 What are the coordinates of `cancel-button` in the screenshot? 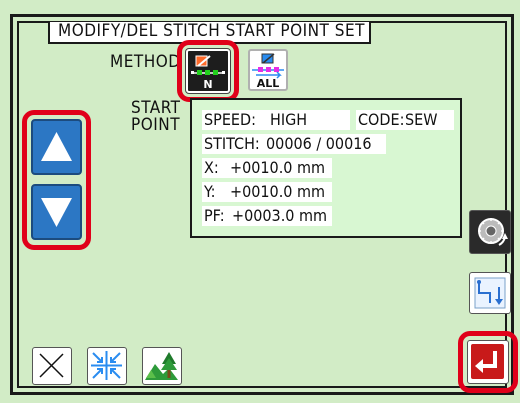 It's located at (52, 366).